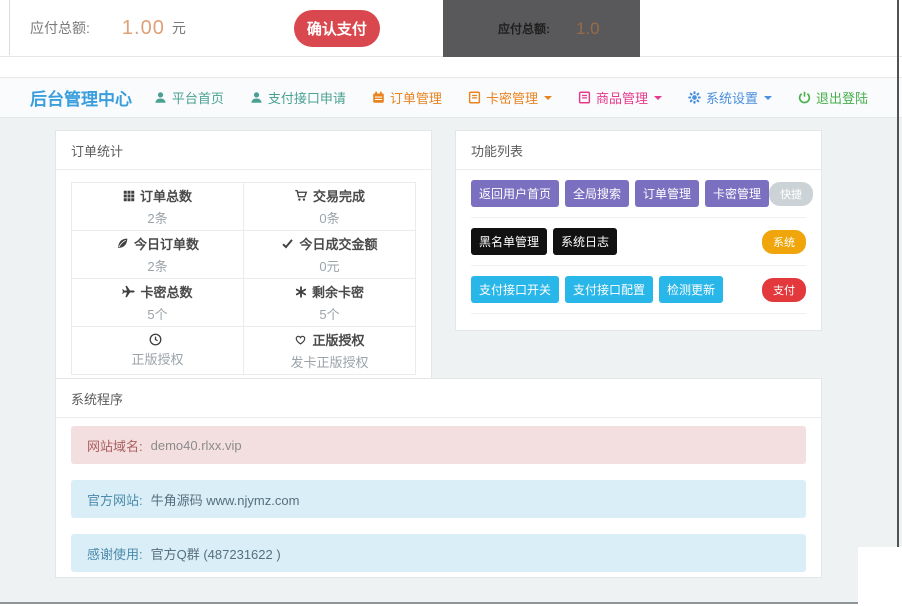 The width and height of the screenshot is (902, 606). Describe the element at coordinates (438, 553) in the screenshot. I see `thanks-alert: 感谢使用: 官方Q群 (487231622 )` at that location.